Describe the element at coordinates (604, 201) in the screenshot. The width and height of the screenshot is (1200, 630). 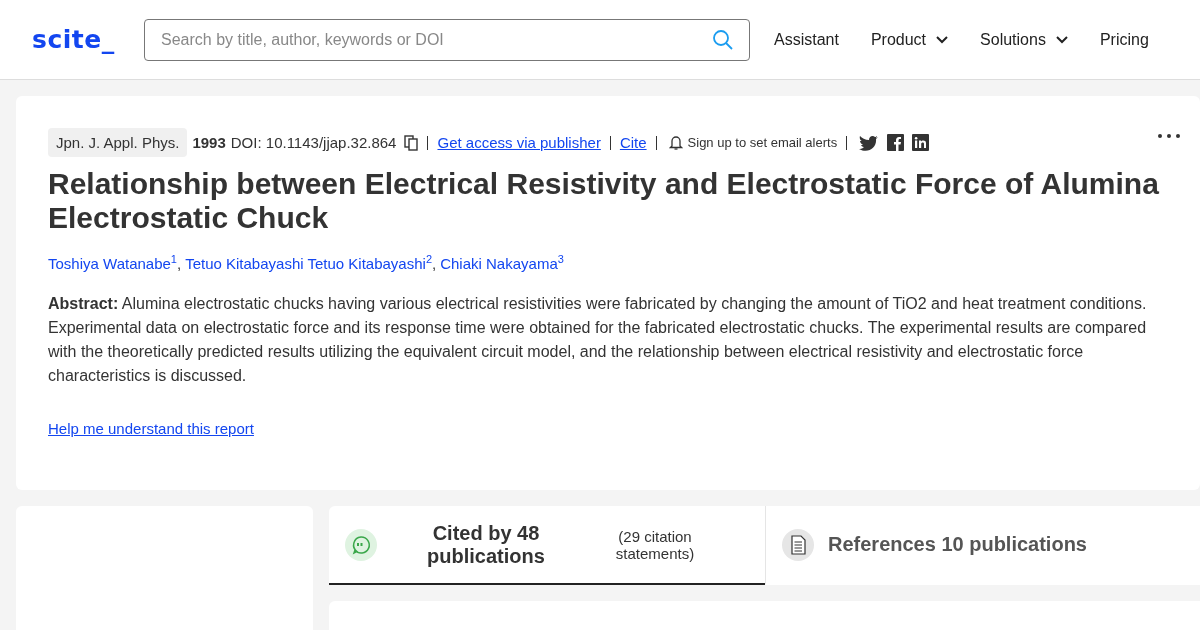
I see `paper-title: Relationship between Electrical Resistivity and Electrostatic Force of Alumina Electrostatic Chuck` at that location.